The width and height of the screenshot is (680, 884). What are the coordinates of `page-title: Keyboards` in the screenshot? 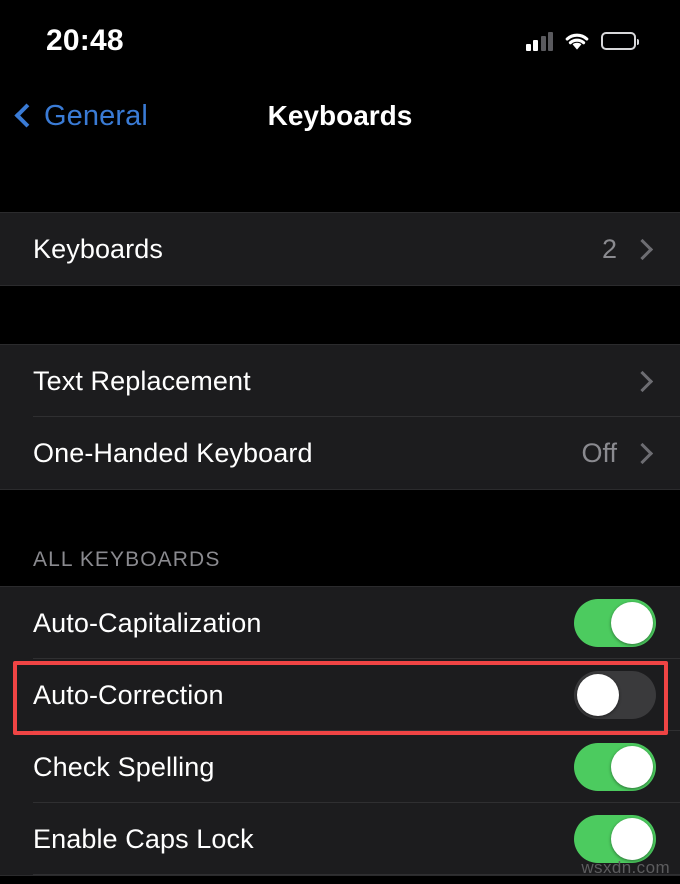 It's located at (340, 115).